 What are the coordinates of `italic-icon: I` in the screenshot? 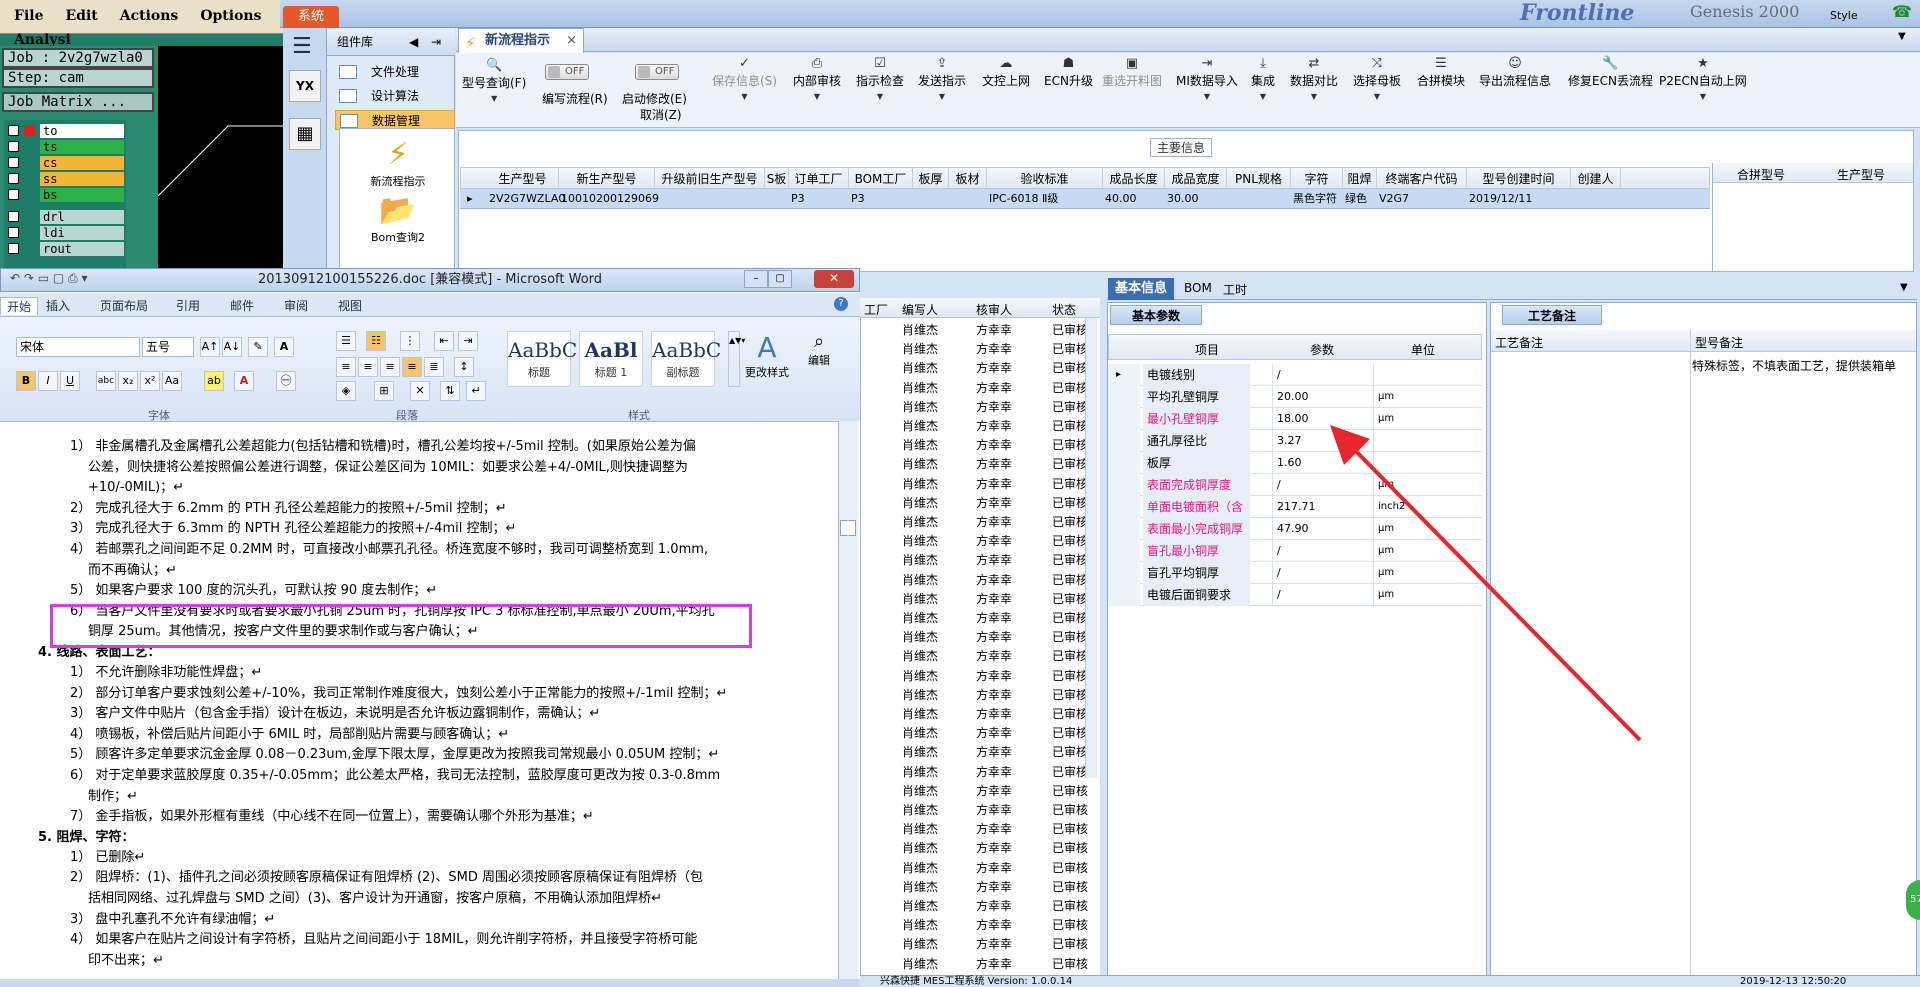 It's located at (48, 381).